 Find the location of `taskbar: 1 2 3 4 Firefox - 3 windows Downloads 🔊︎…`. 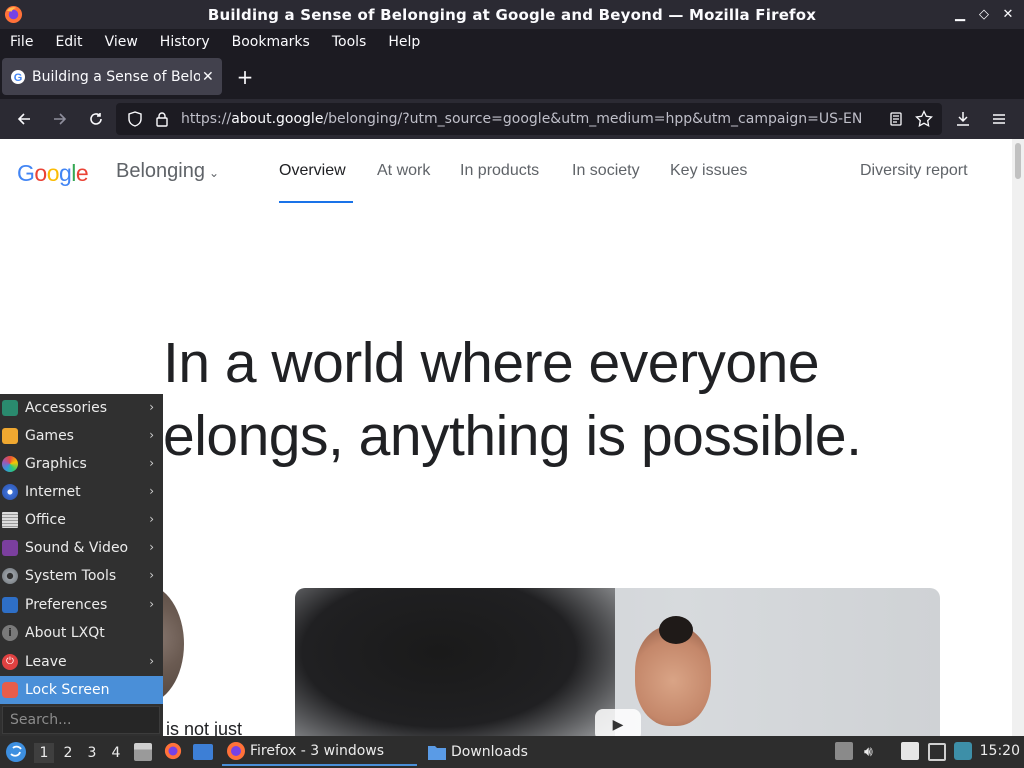

taskbar: 1 2 3 4 Firefox - 3 windows Downloads 🔊︎… is located at coordinates (512, 752).